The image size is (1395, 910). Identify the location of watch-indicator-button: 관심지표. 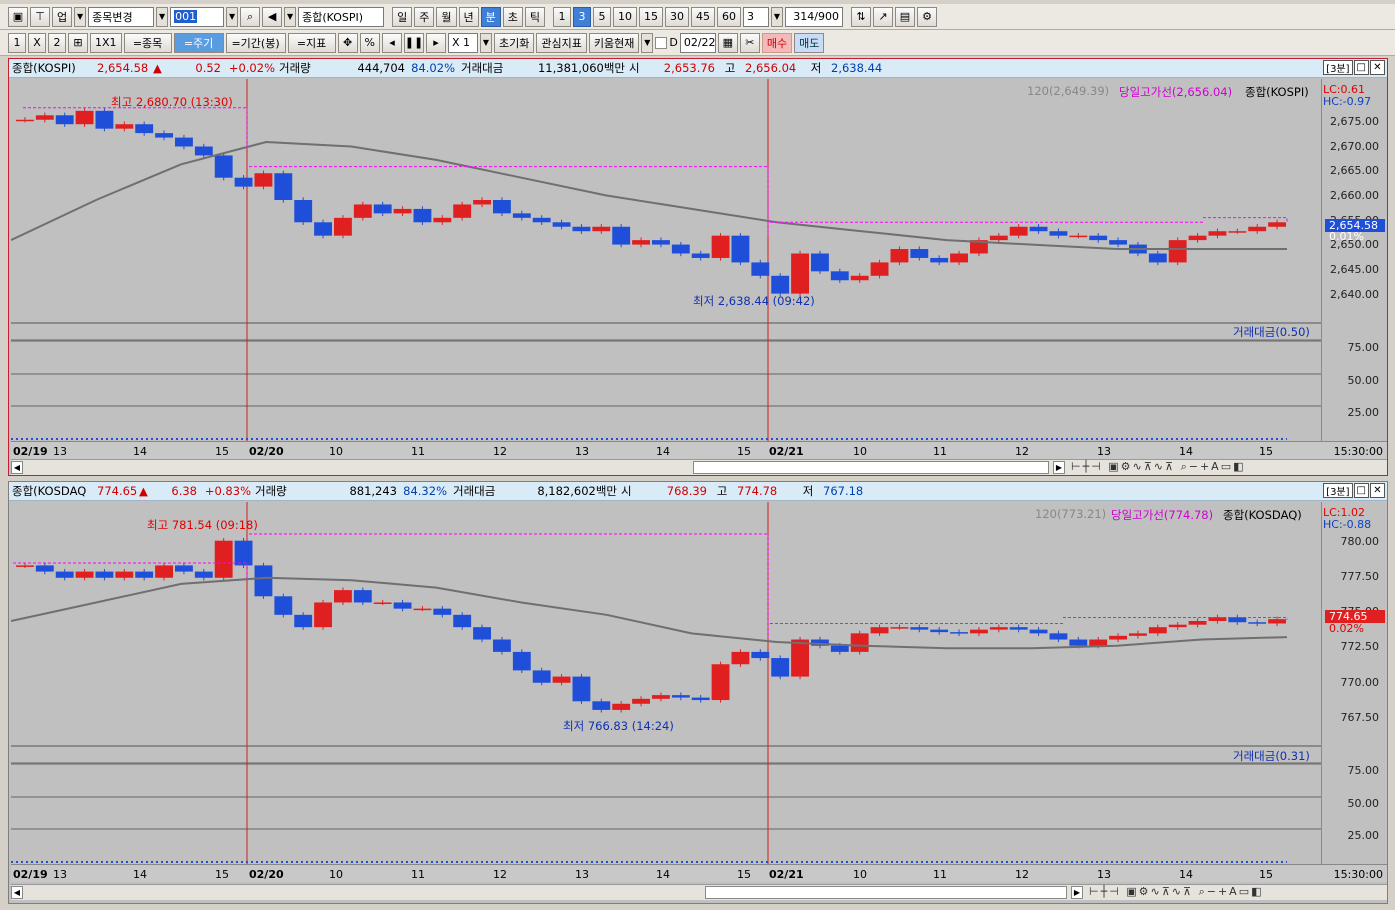
(561, 42).